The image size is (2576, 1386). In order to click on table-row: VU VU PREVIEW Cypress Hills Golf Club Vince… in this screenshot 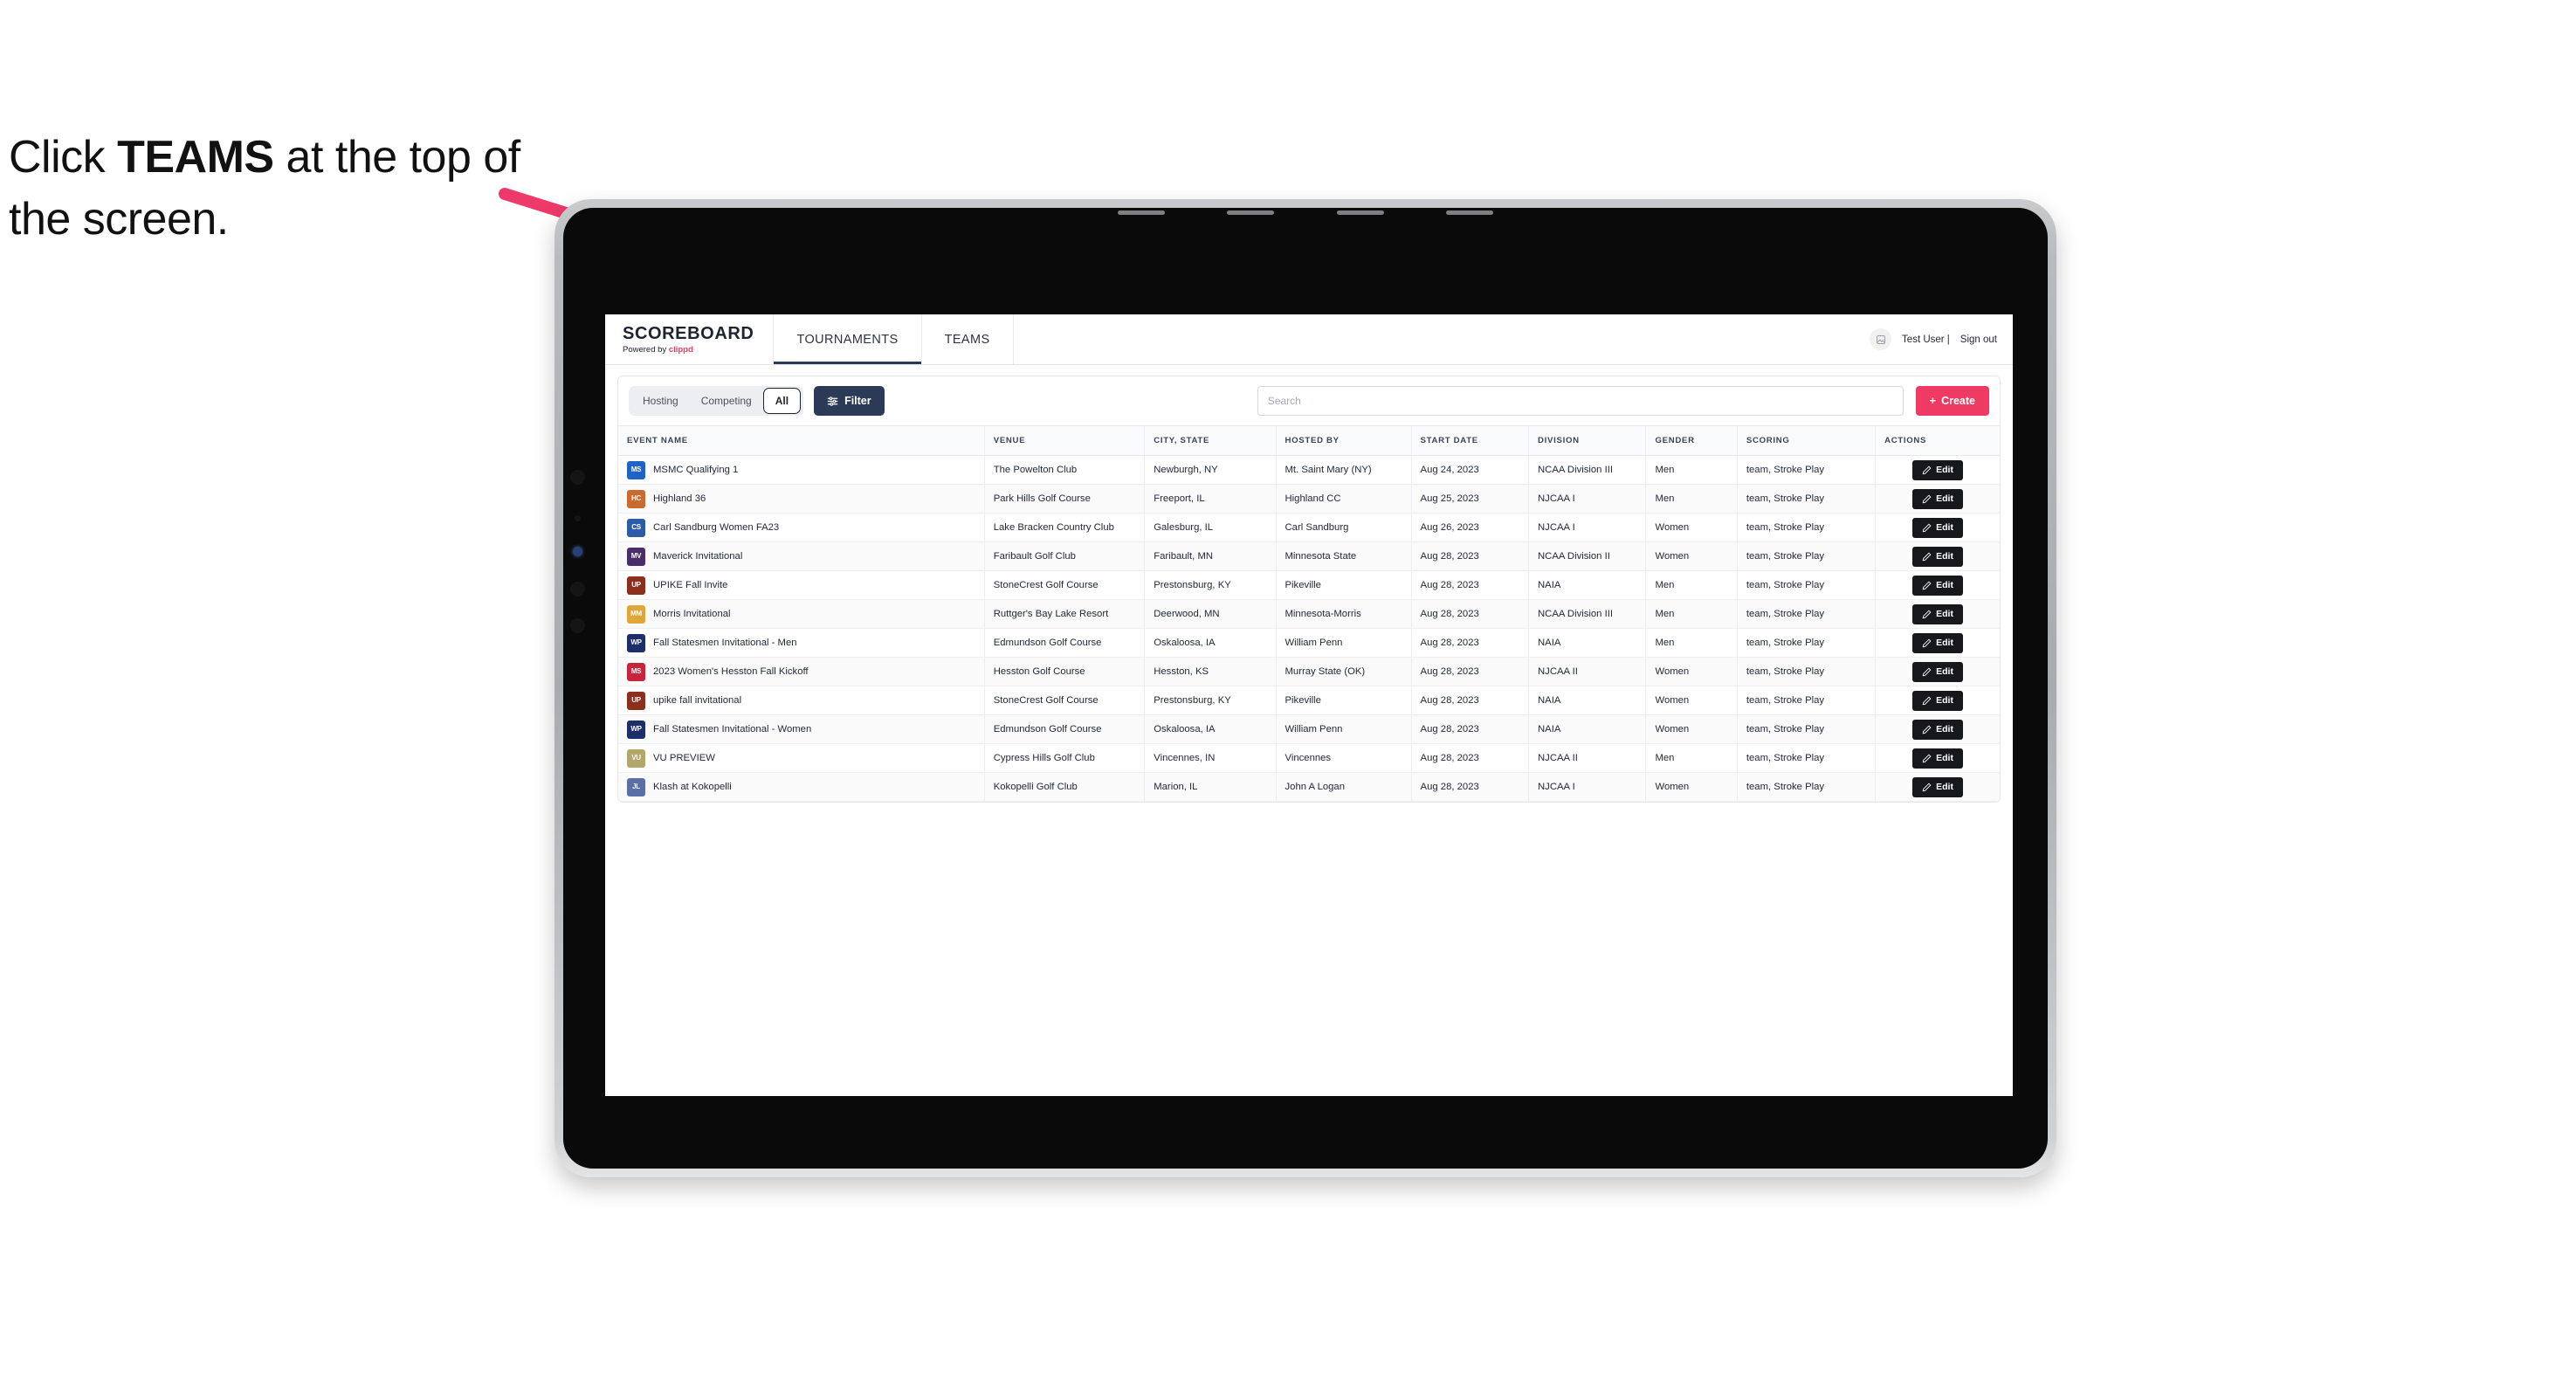, I will do `click(1309, 758)`.